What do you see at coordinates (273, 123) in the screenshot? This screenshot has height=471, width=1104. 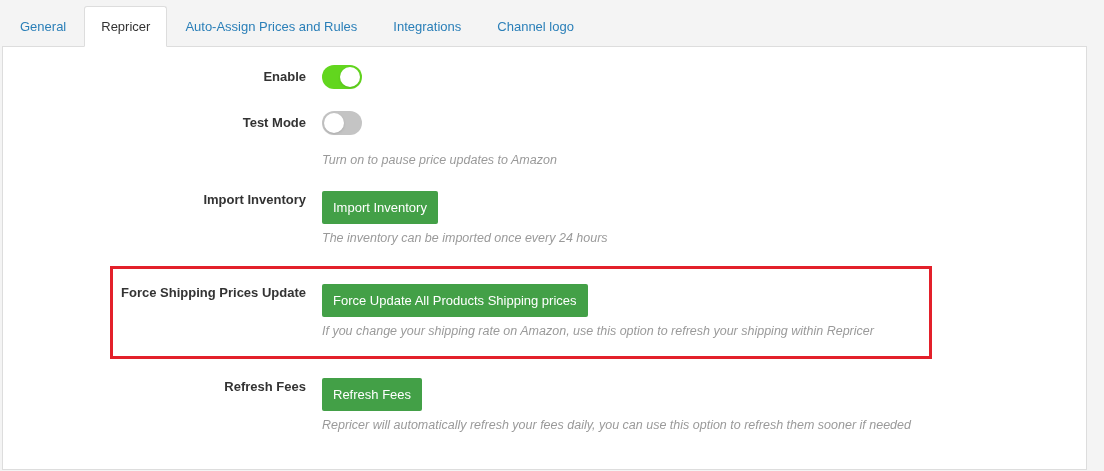 I see `setting-label: Test Mode` at bounding box center [273, 123].